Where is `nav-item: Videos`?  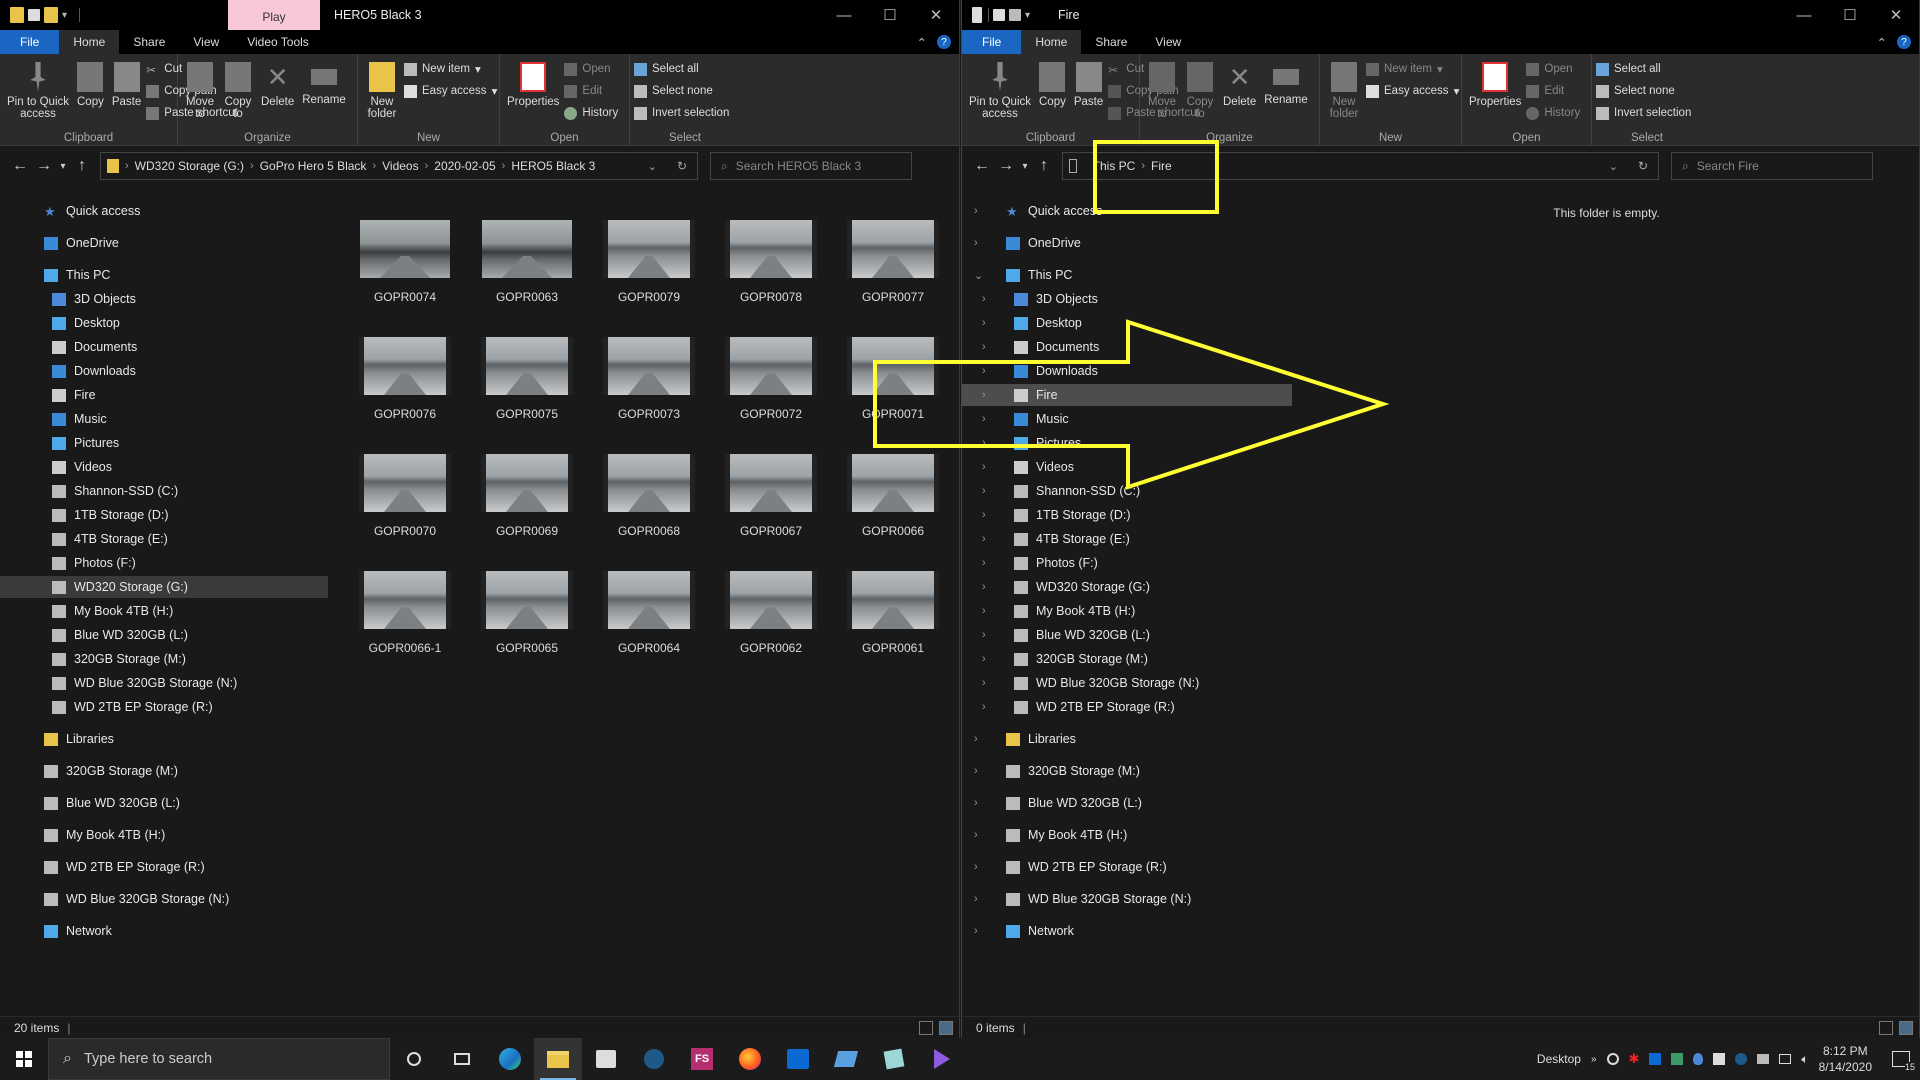 nav-item: Videos is located at coordinates (164, 467).